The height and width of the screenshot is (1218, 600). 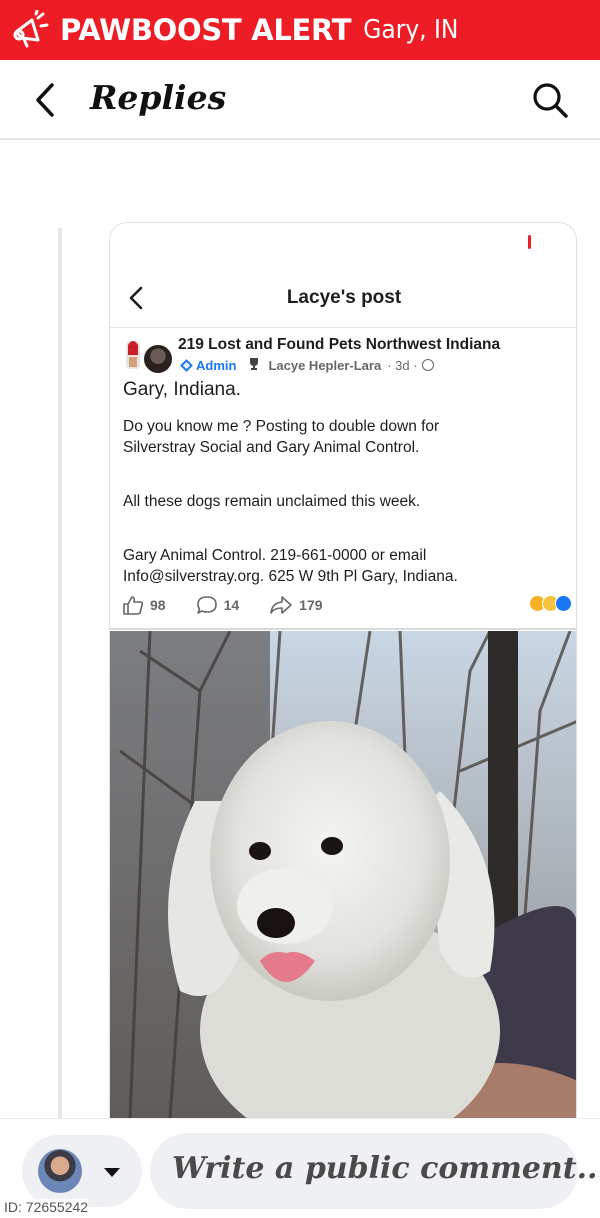 I want to click on reaction-bar: 98 14 179, so click(x=347, y=605).